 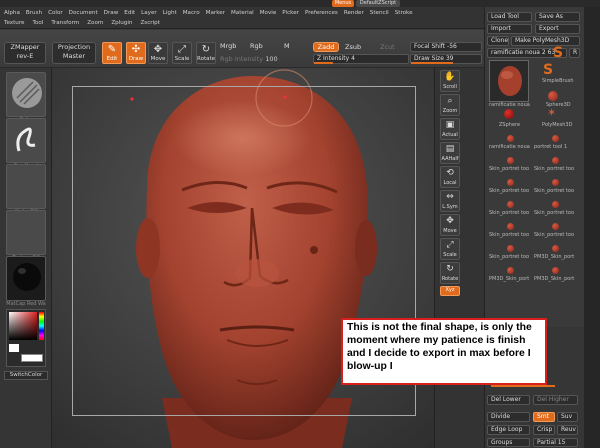 What do you see at coordinates (544, 430) in the screenshot?
I see `crisp-button: Crisp` at bounding box center [544, 430].